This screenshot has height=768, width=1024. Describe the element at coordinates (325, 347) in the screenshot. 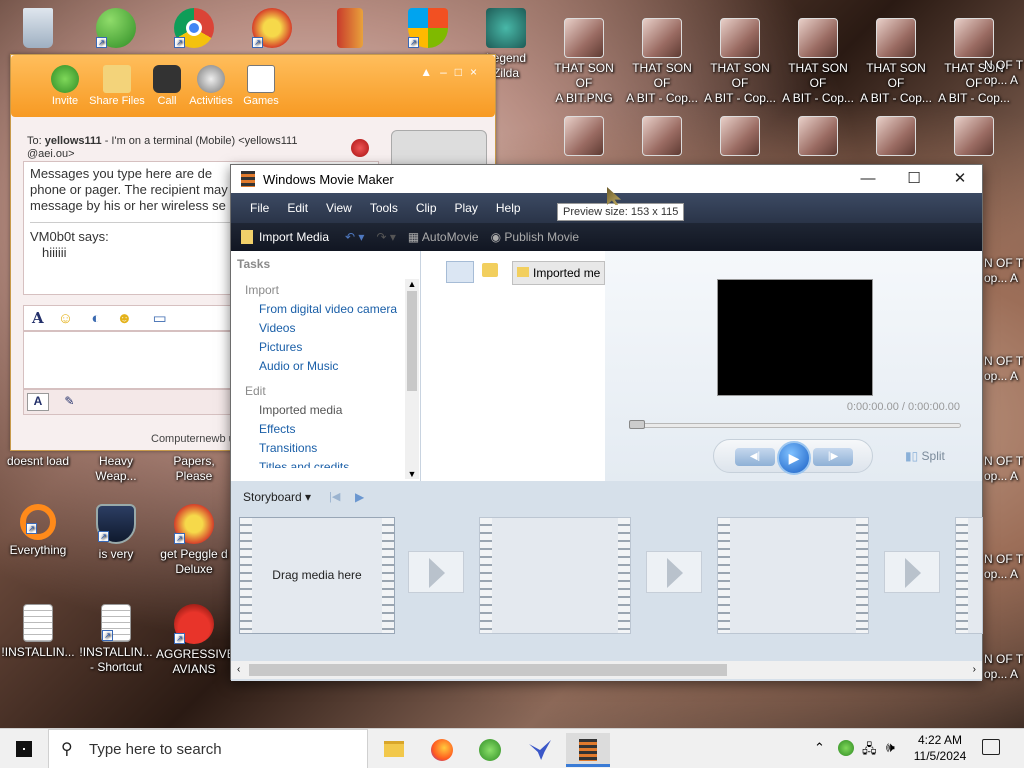

I see `task-pictures: Pictures` at that location.